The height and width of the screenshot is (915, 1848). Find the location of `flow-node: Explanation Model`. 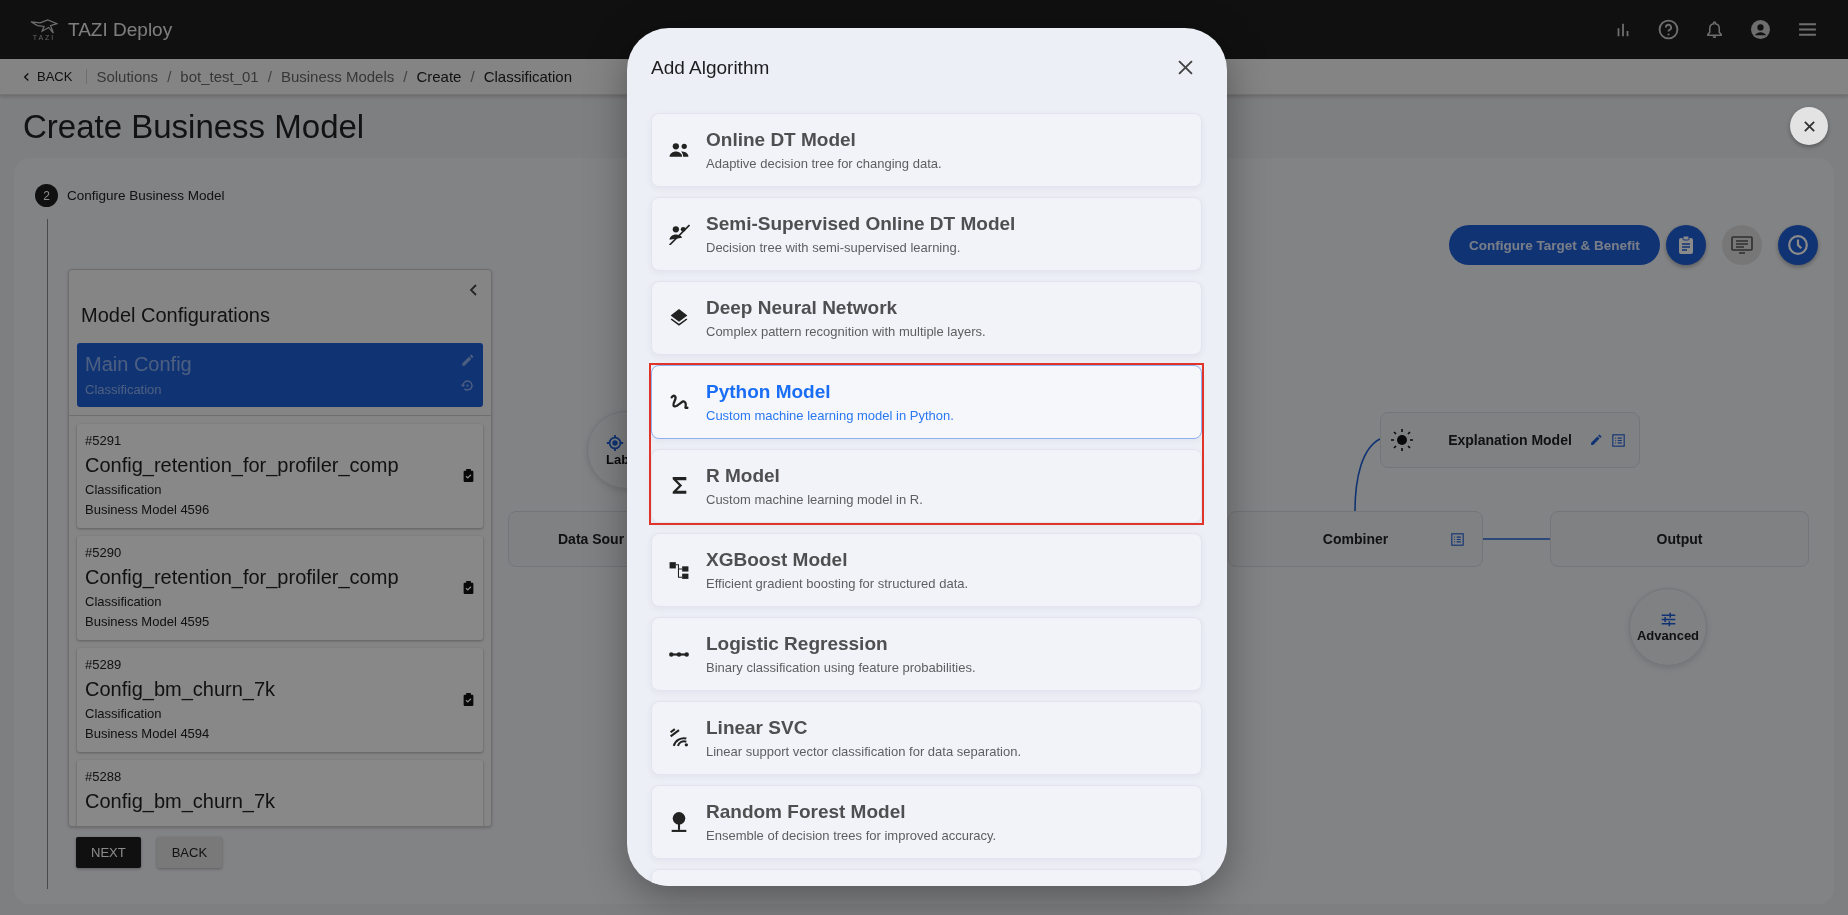

flow-node: Explanation Model is located at coordinates (1510, 440).